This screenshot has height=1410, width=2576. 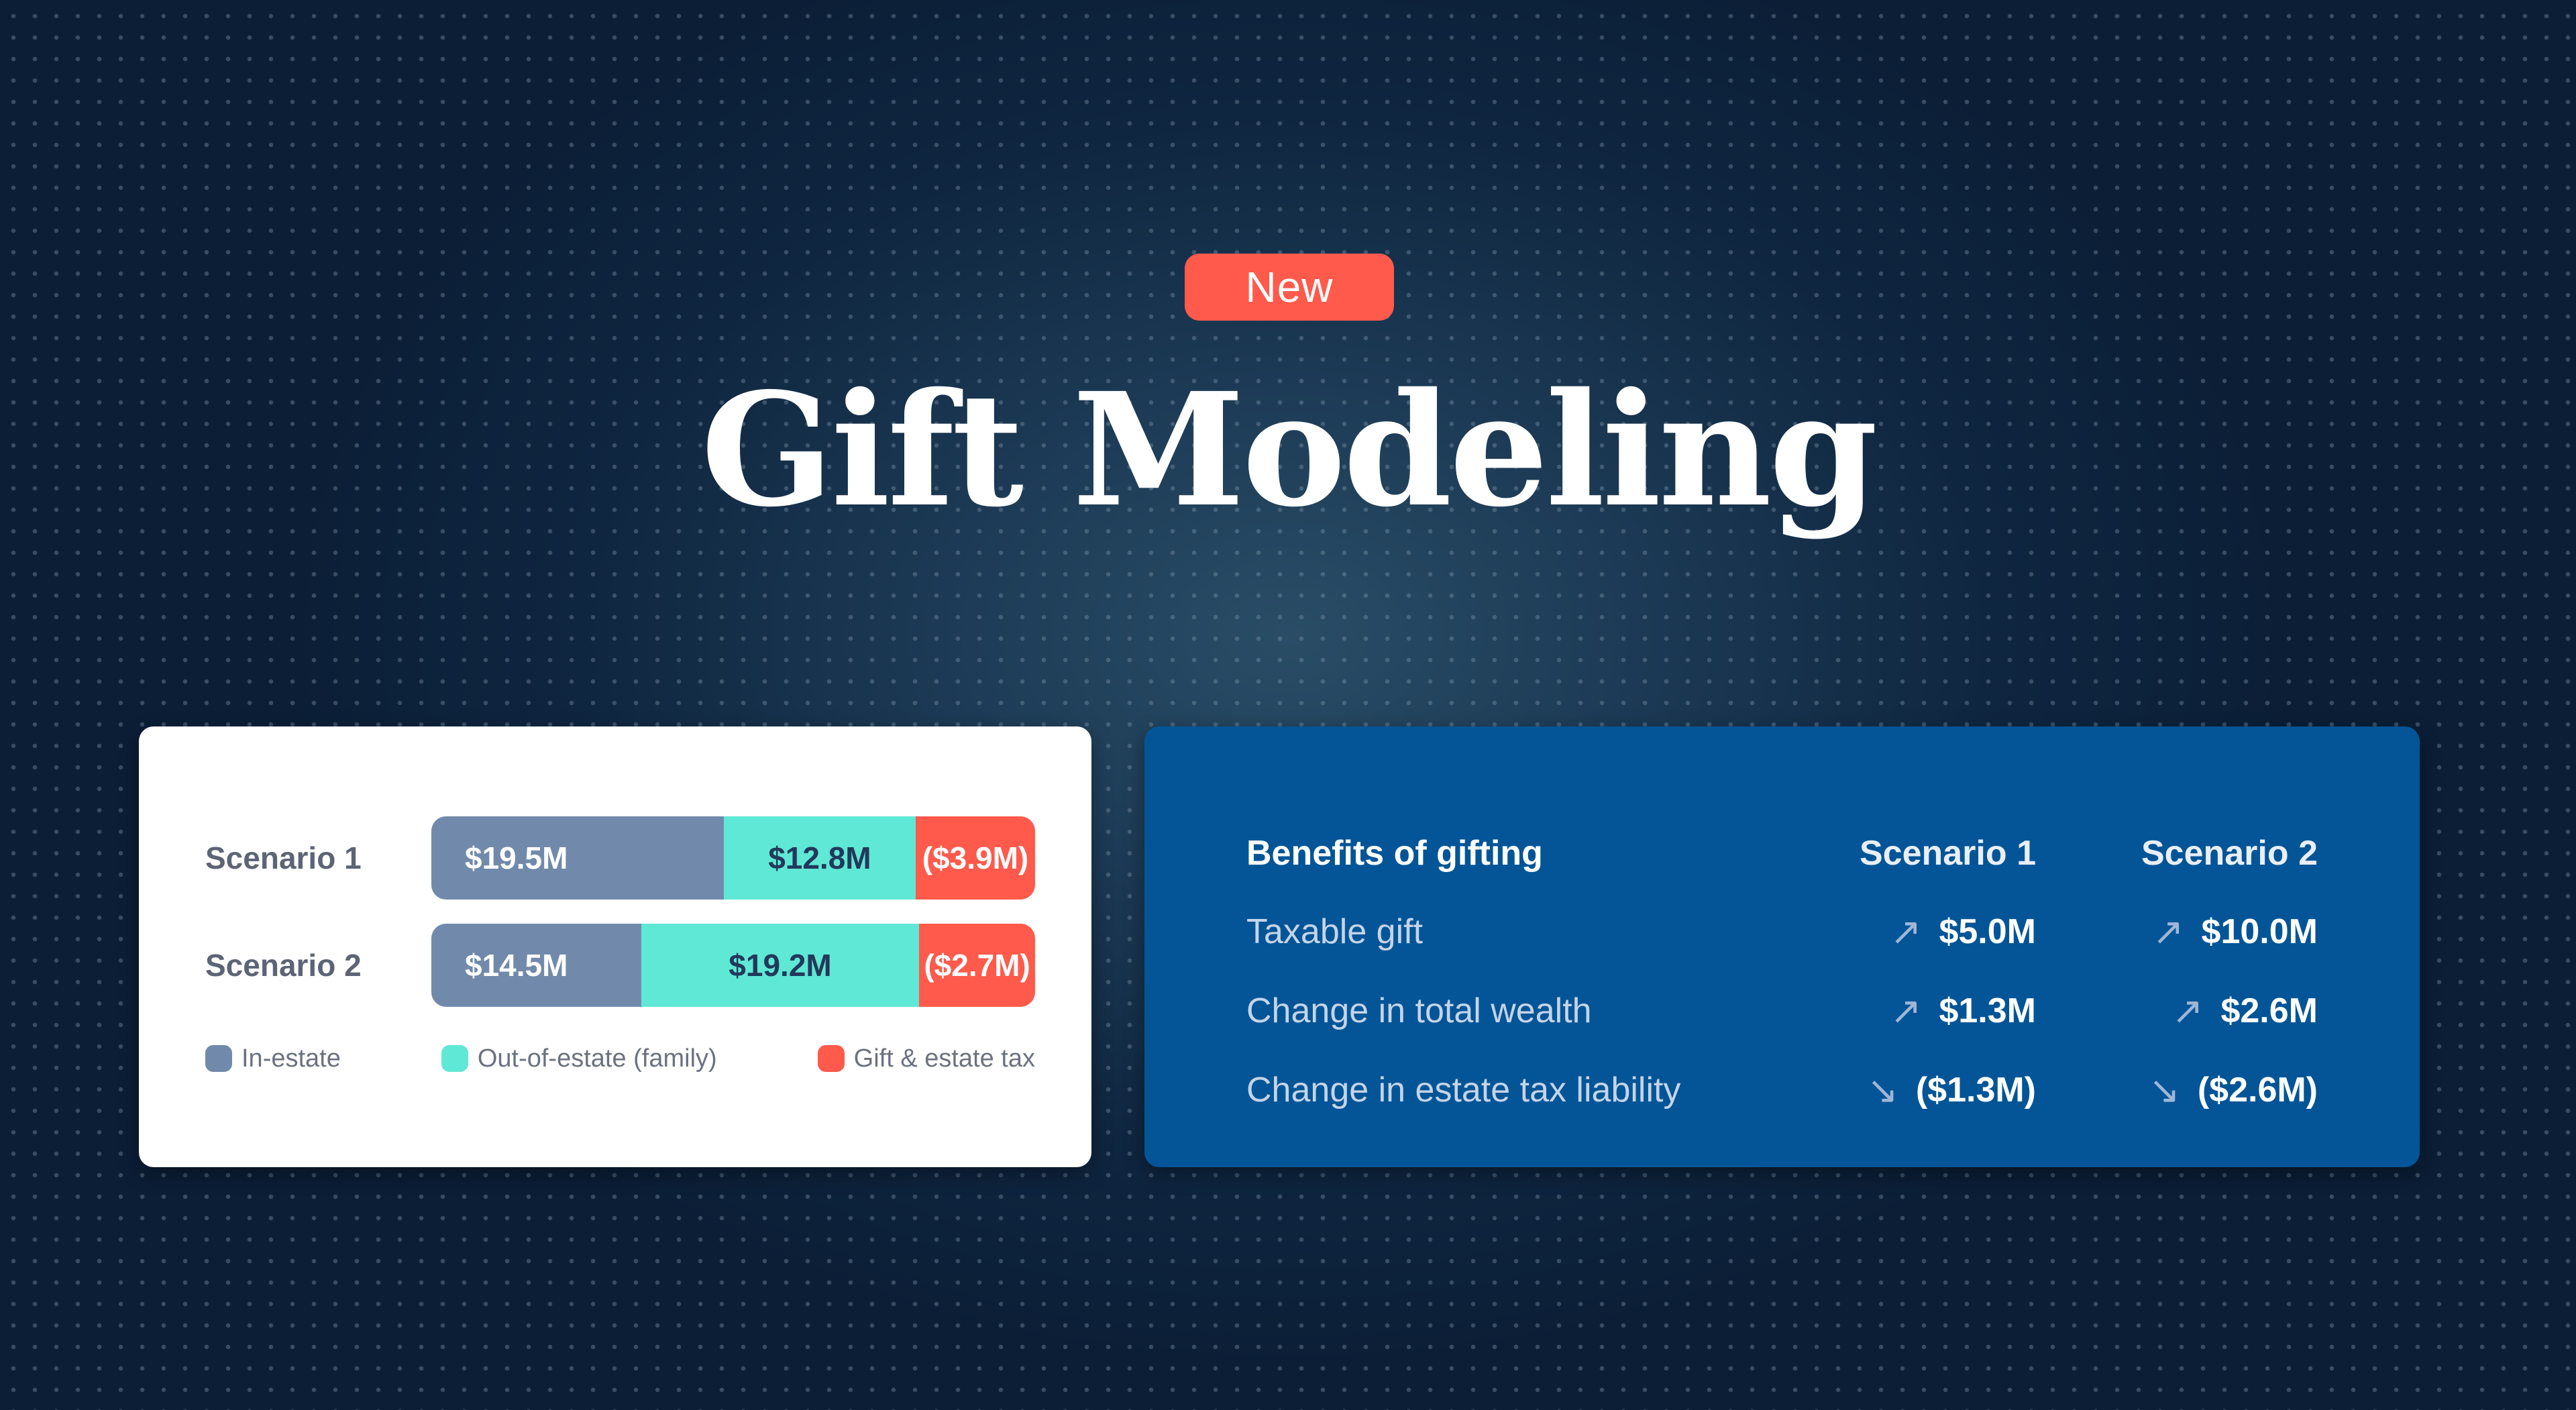 I want to click on new-badge: New, so click(x=1289, y=287).